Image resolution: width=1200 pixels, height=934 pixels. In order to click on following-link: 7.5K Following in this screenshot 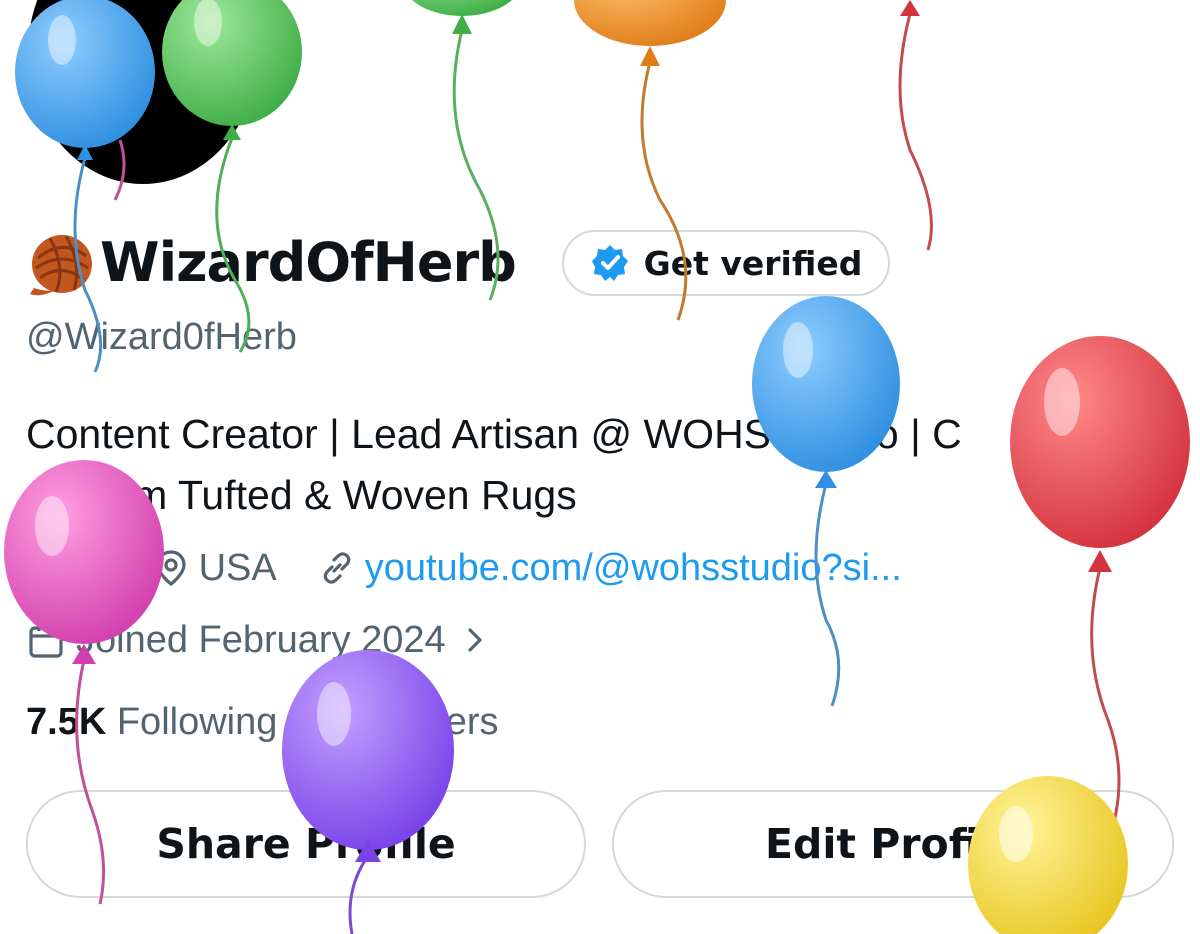, I will do `click(151, 722)`.